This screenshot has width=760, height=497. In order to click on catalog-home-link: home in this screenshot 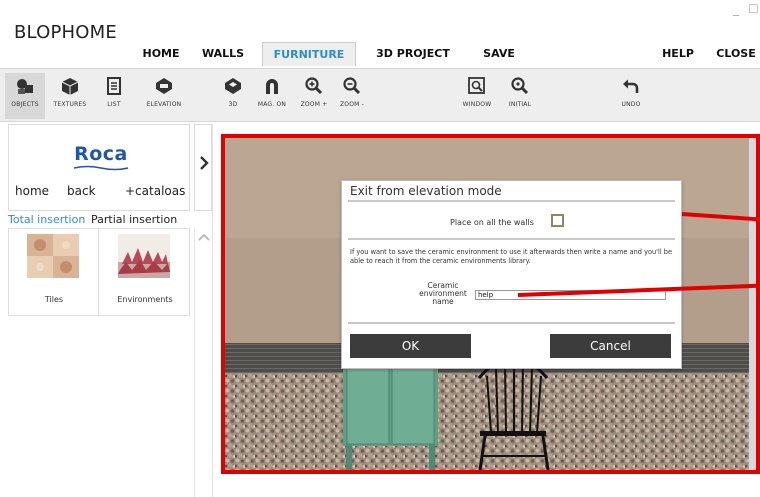, I will do `click(32, 191)`.